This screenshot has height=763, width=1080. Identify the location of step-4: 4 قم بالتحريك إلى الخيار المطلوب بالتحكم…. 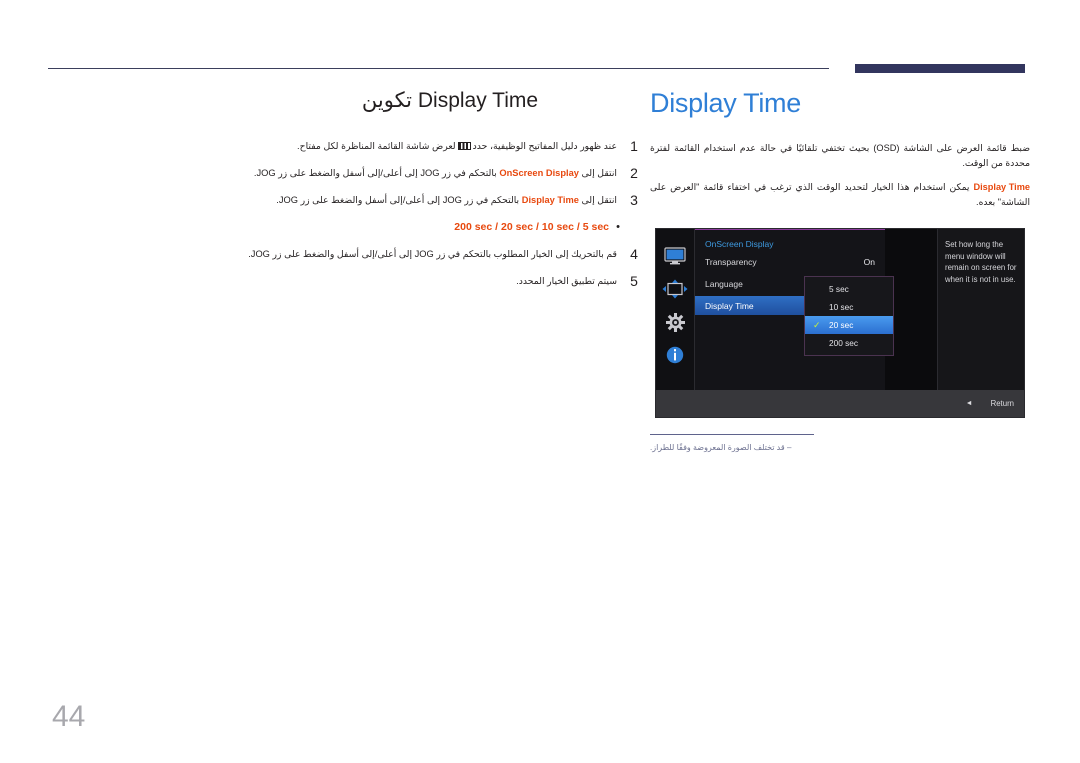
(446, 254).